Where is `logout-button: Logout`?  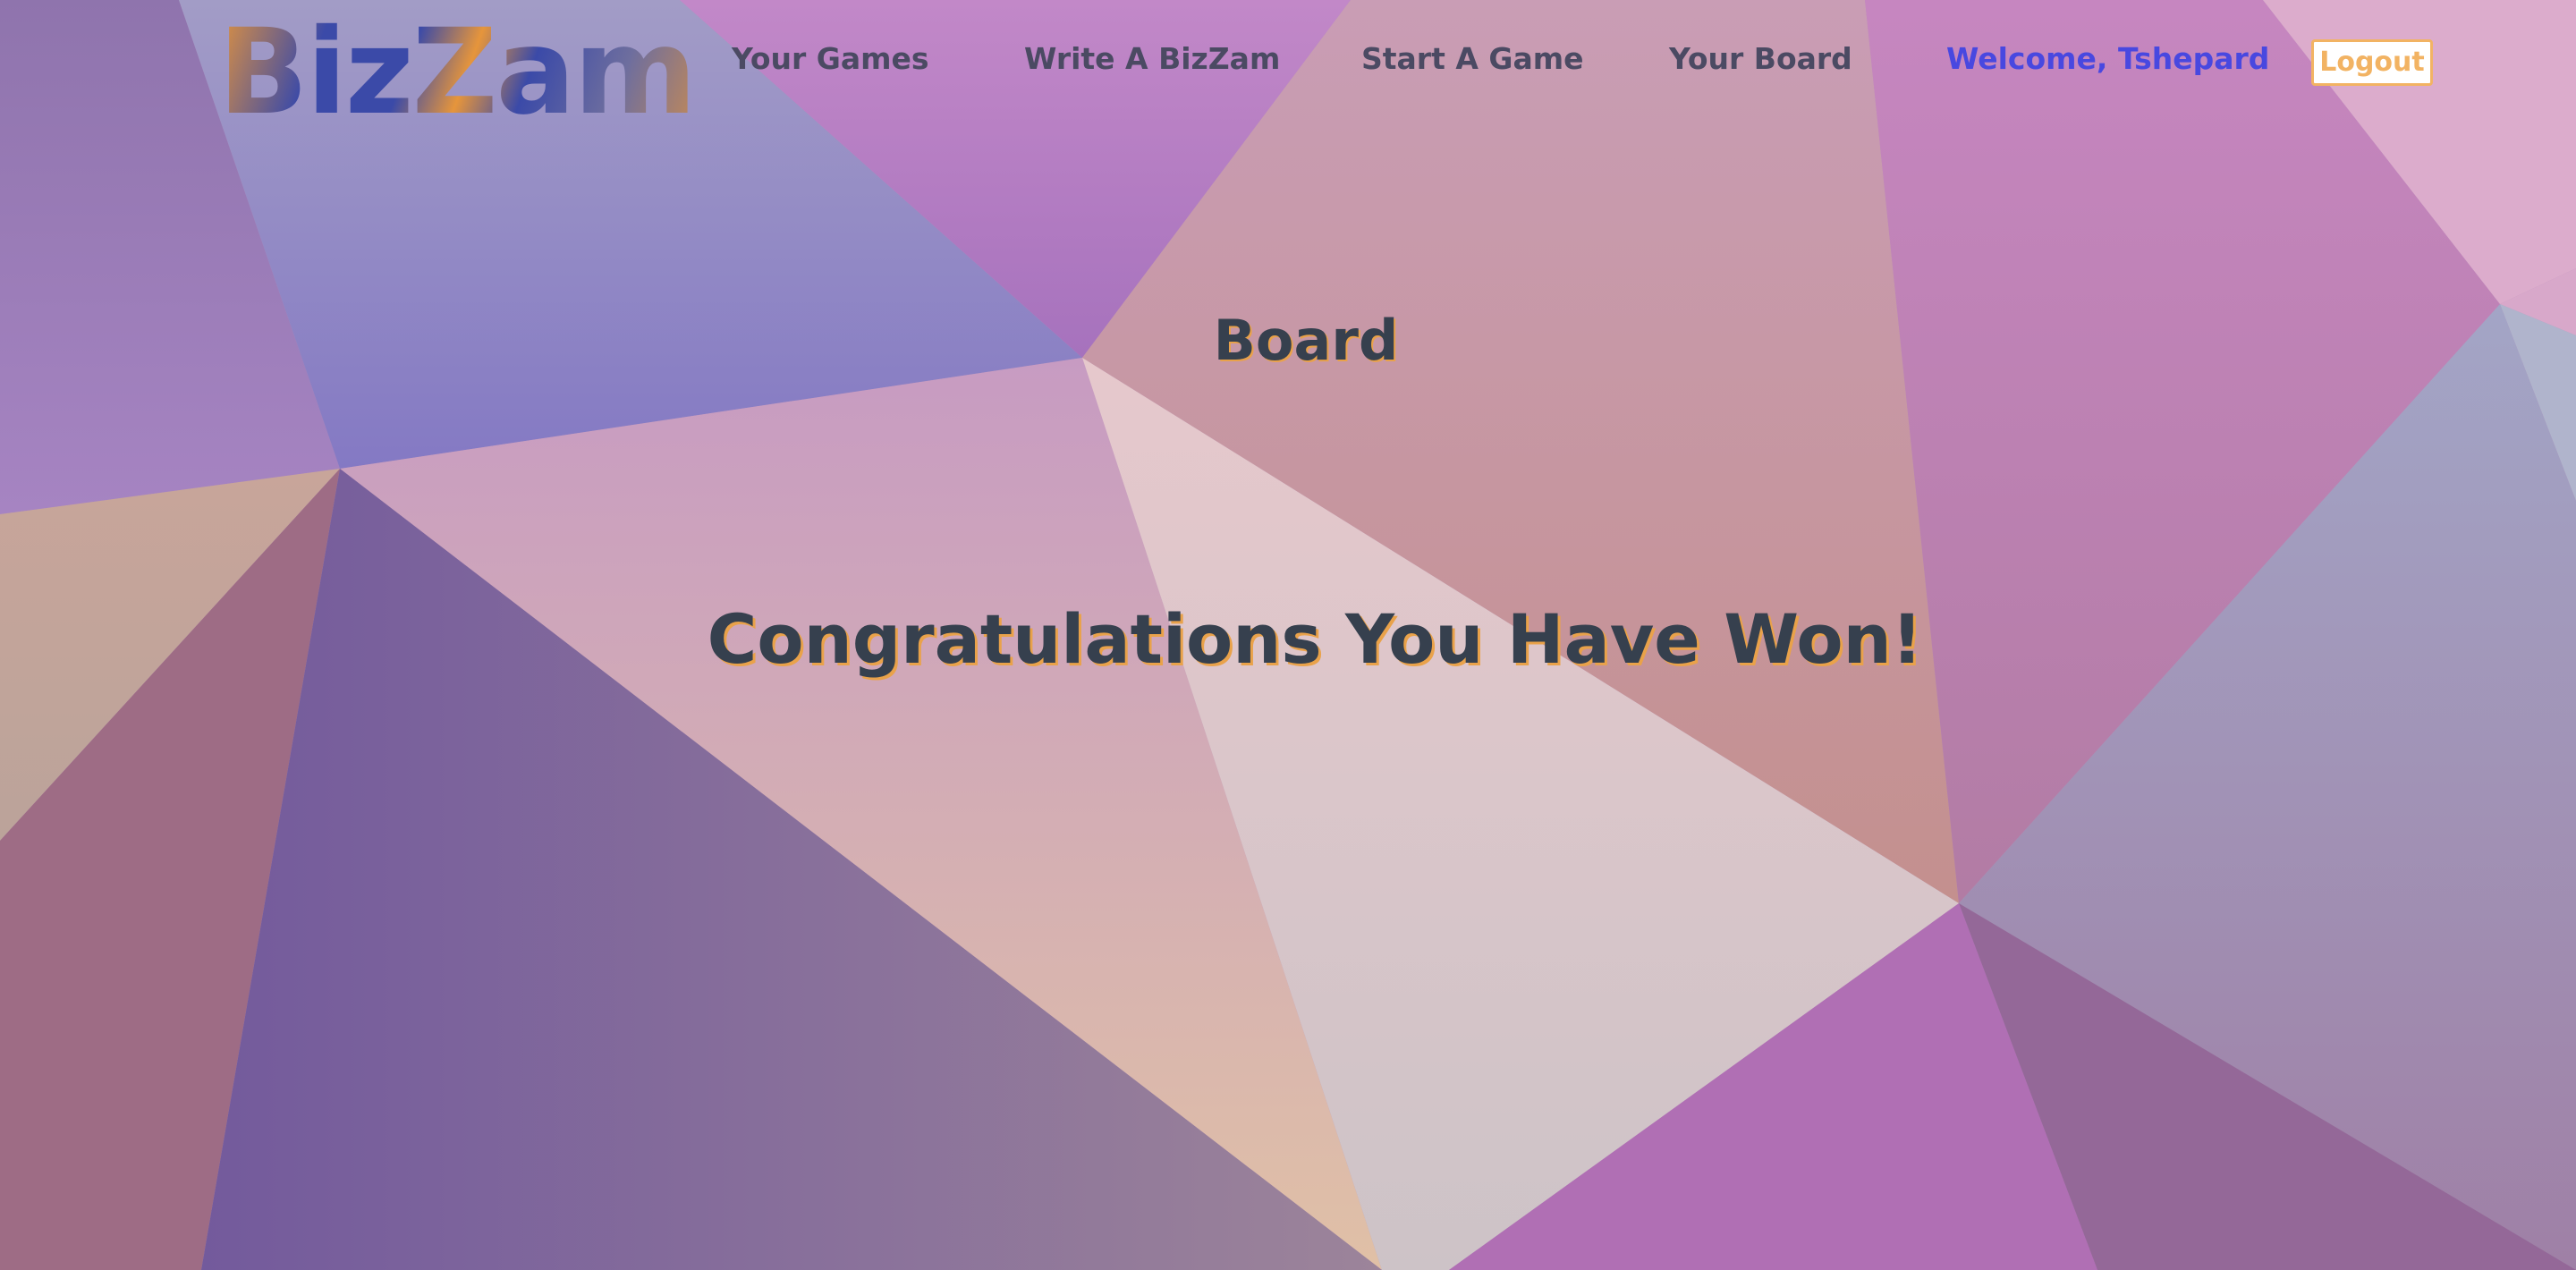 logout-button: Logout is located at coordinates (2372, 62).